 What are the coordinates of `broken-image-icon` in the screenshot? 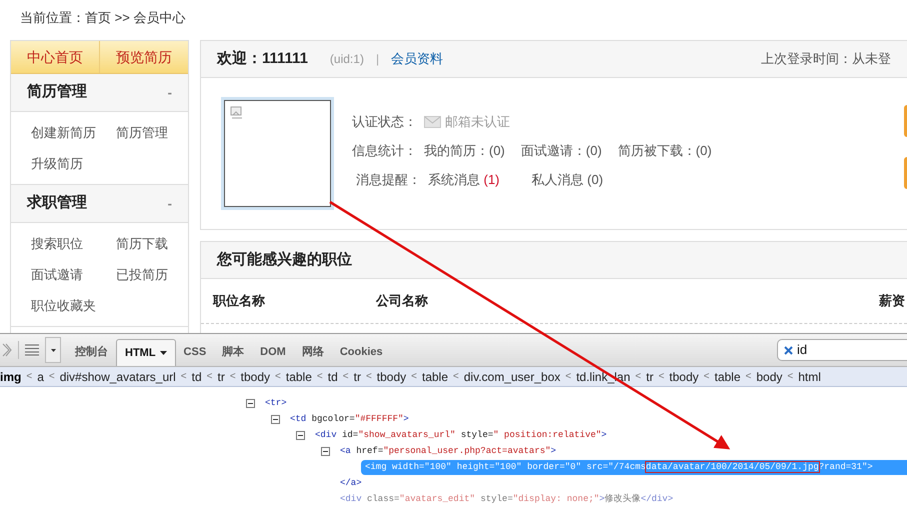 It's located at (237, 113).